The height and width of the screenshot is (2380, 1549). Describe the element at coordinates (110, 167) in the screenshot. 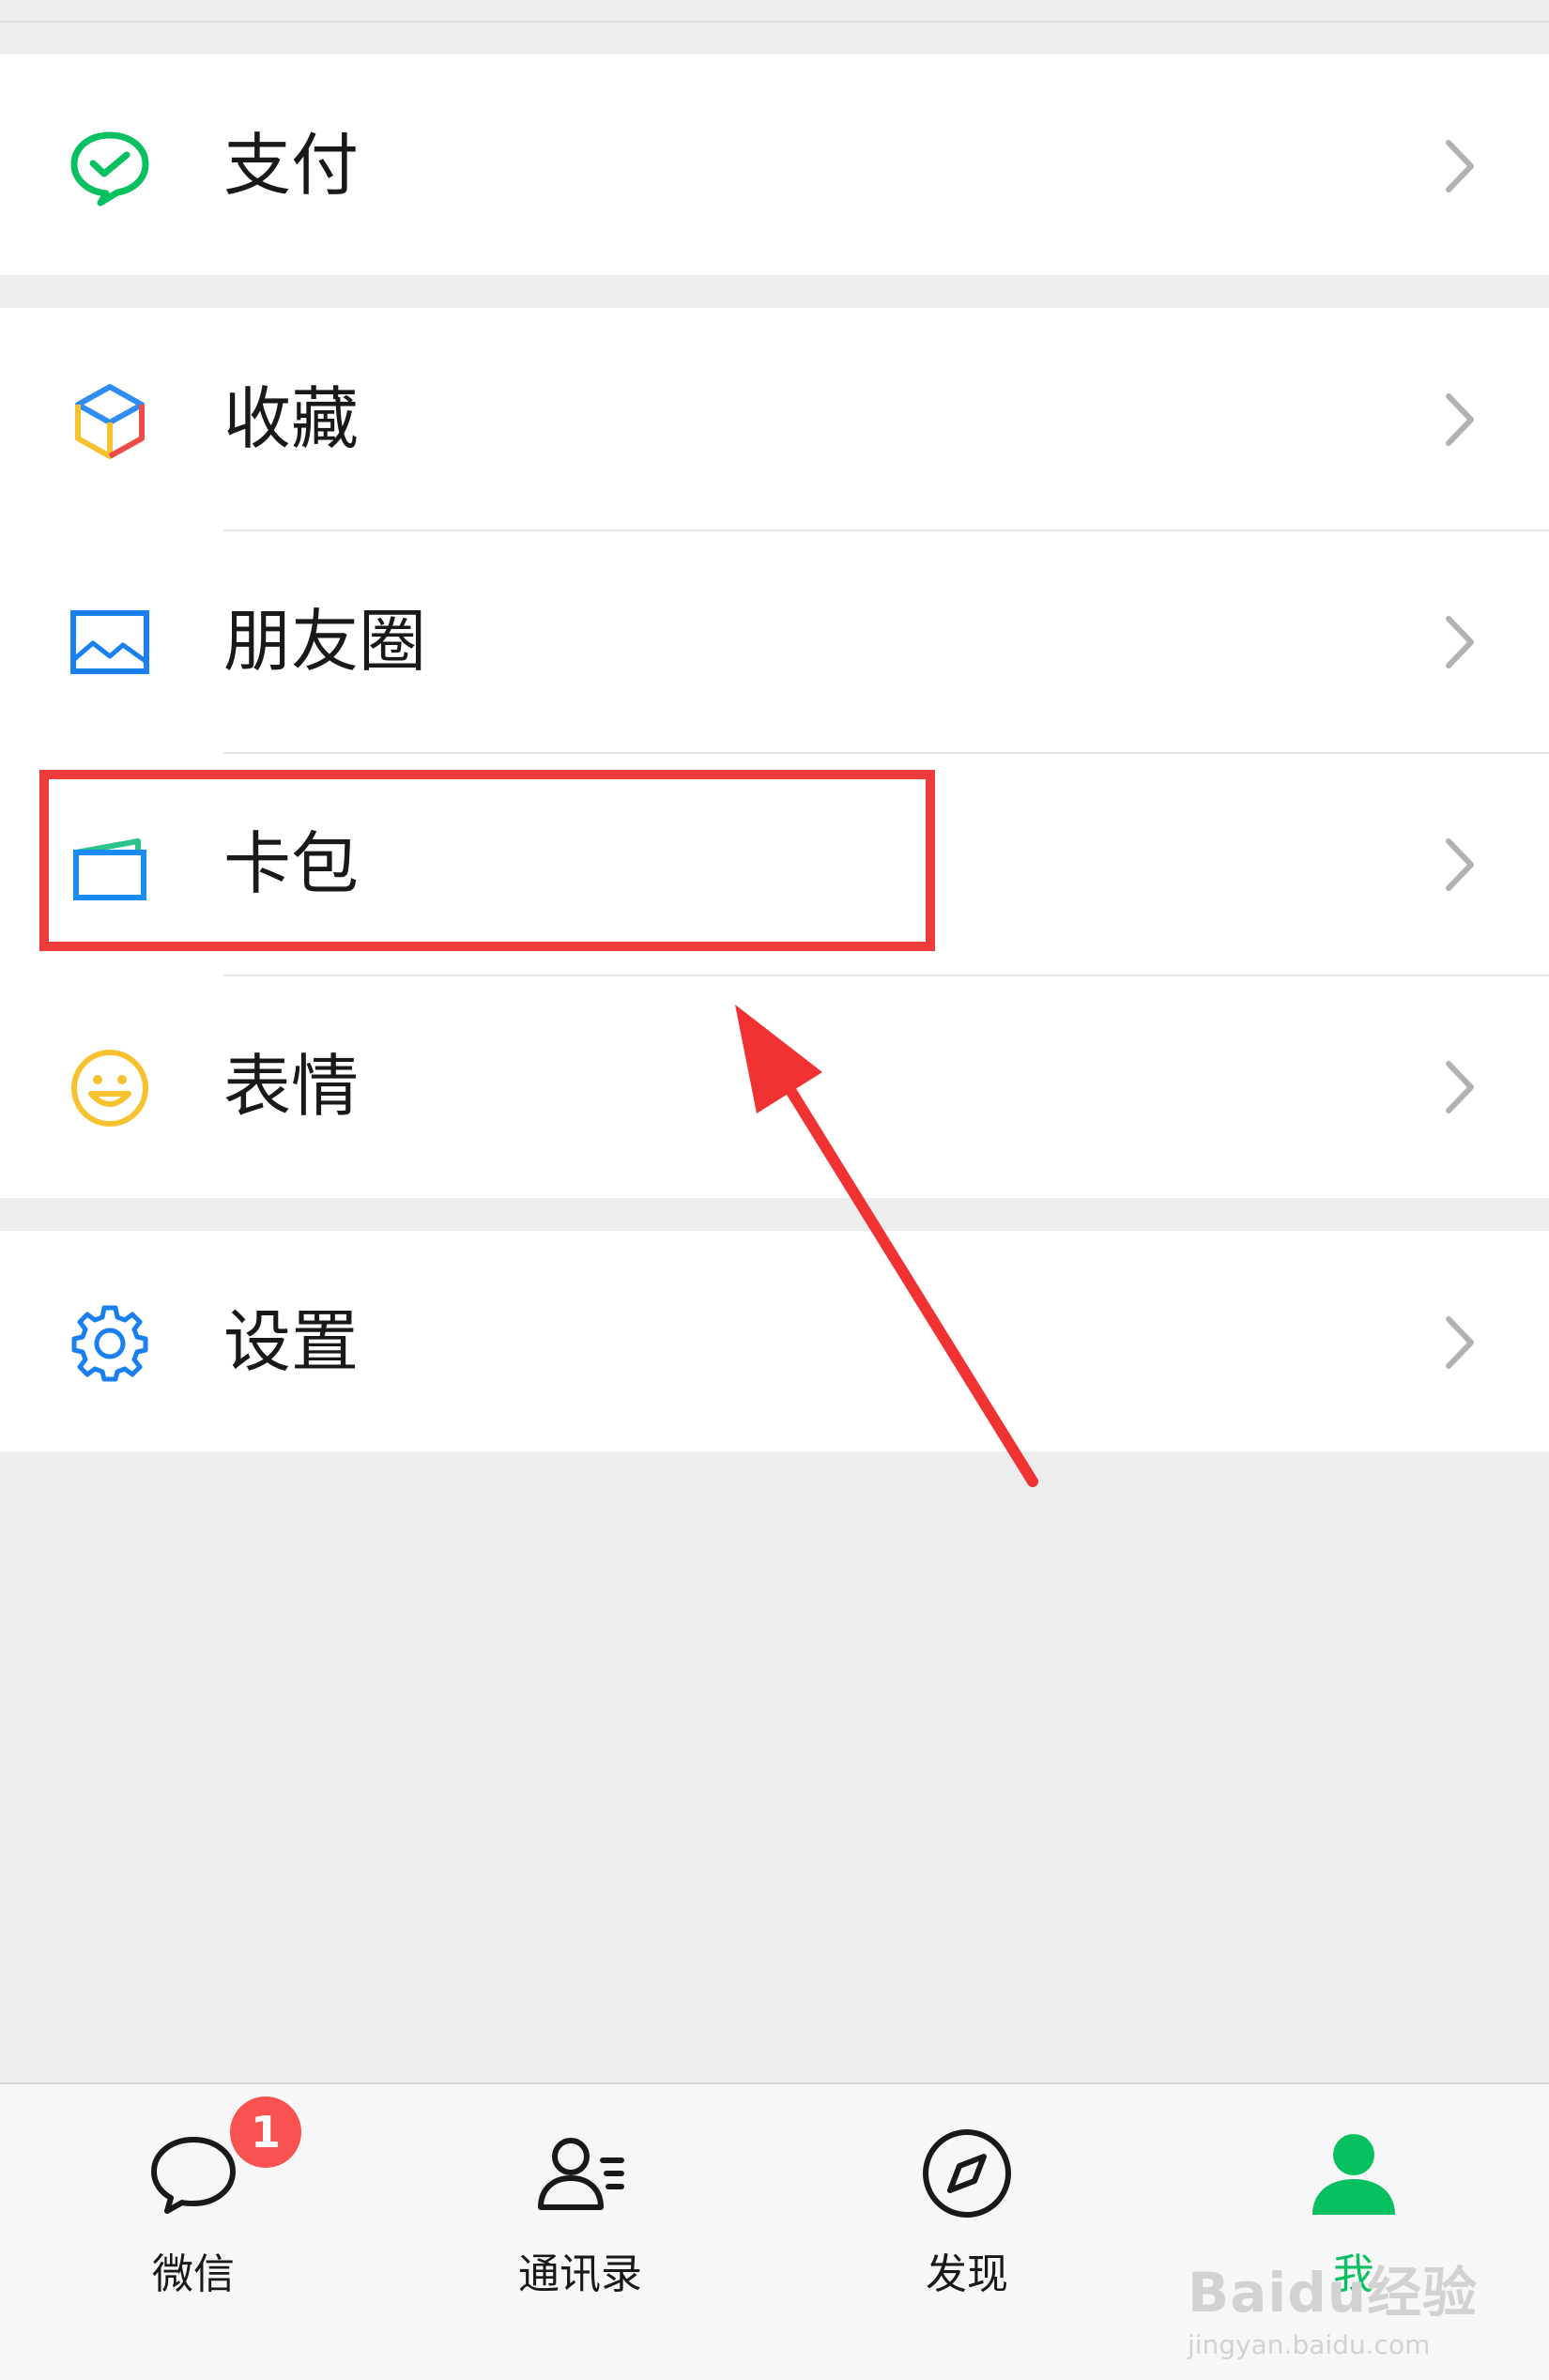

I see `wechat-pay-icon` at that location.